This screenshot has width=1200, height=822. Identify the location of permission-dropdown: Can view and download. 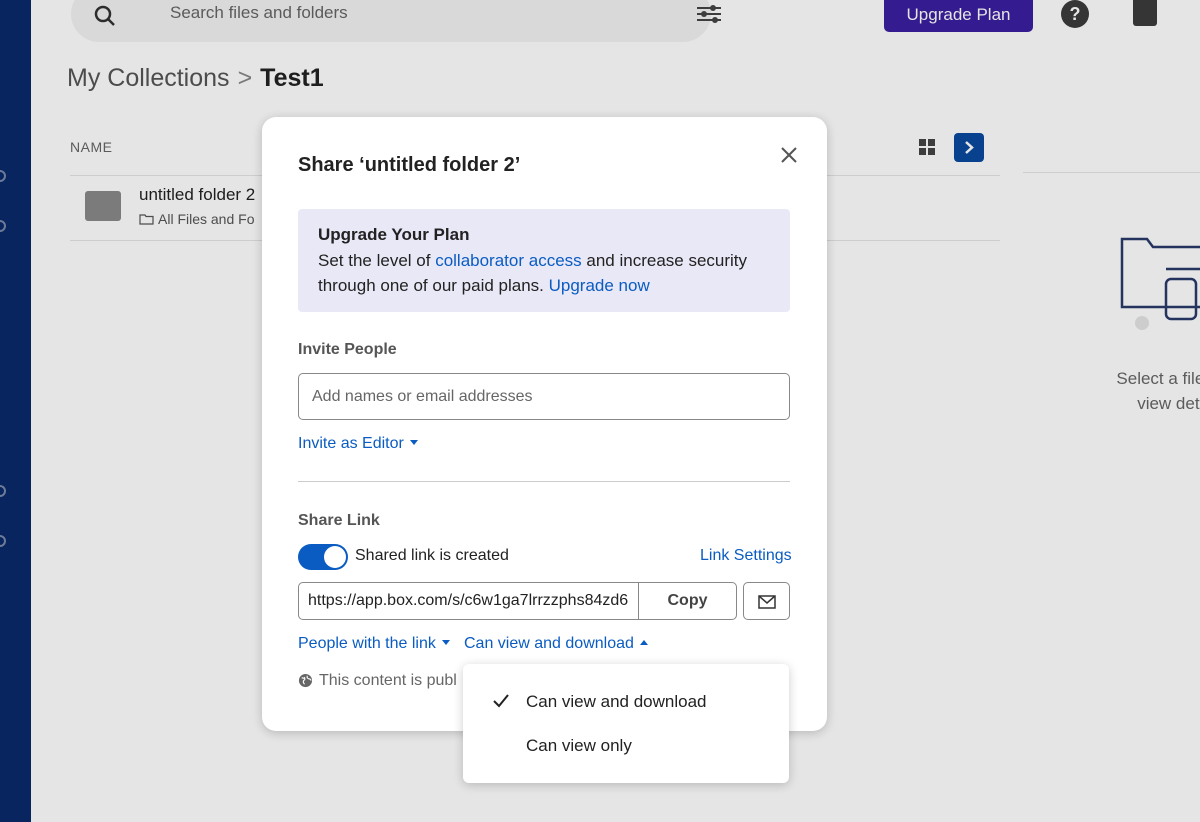
(556, 644).